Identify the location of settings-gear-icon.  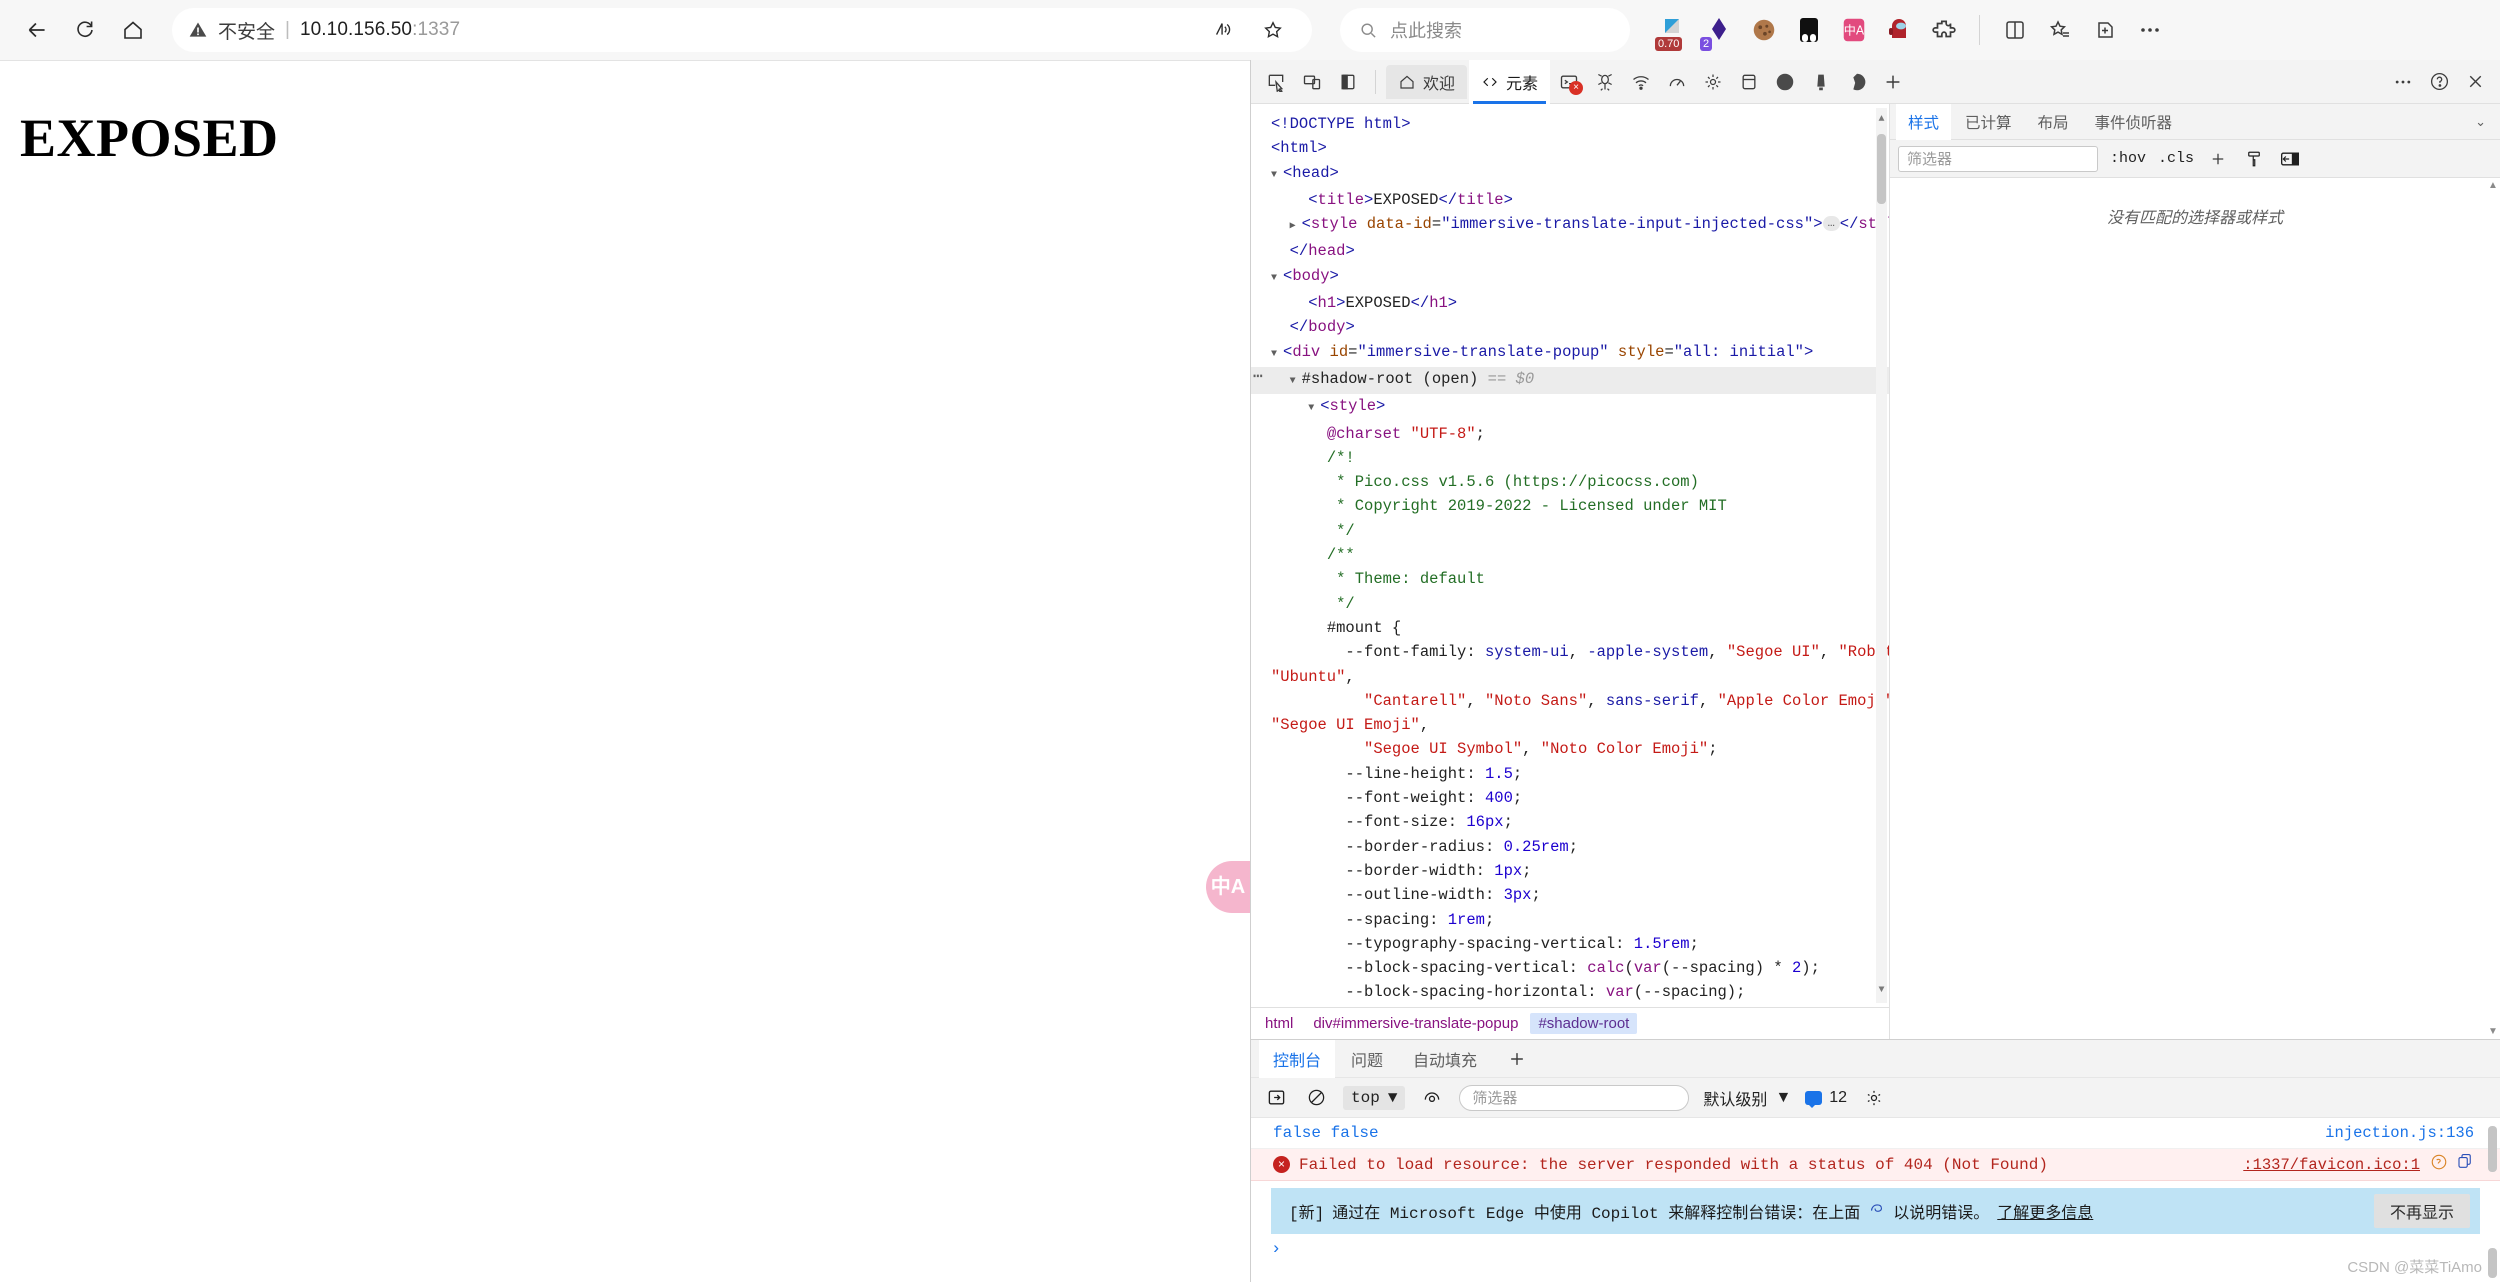
(1874, 1098).